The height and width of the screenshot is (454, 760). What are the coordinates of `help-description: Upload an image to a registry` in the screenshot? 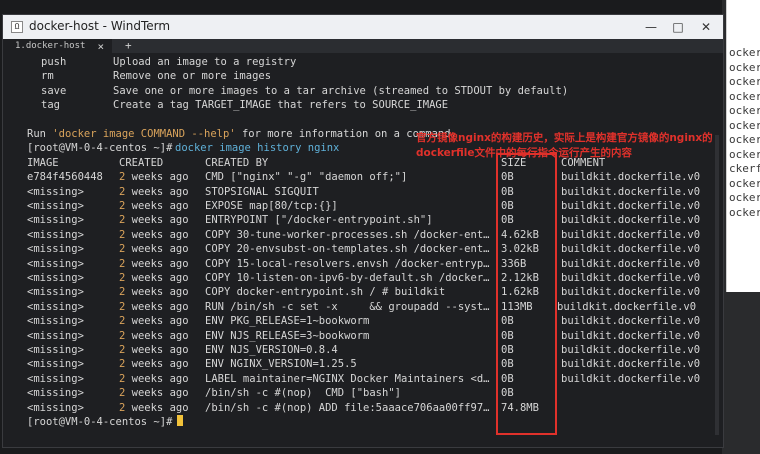 It's located at (205, 62).